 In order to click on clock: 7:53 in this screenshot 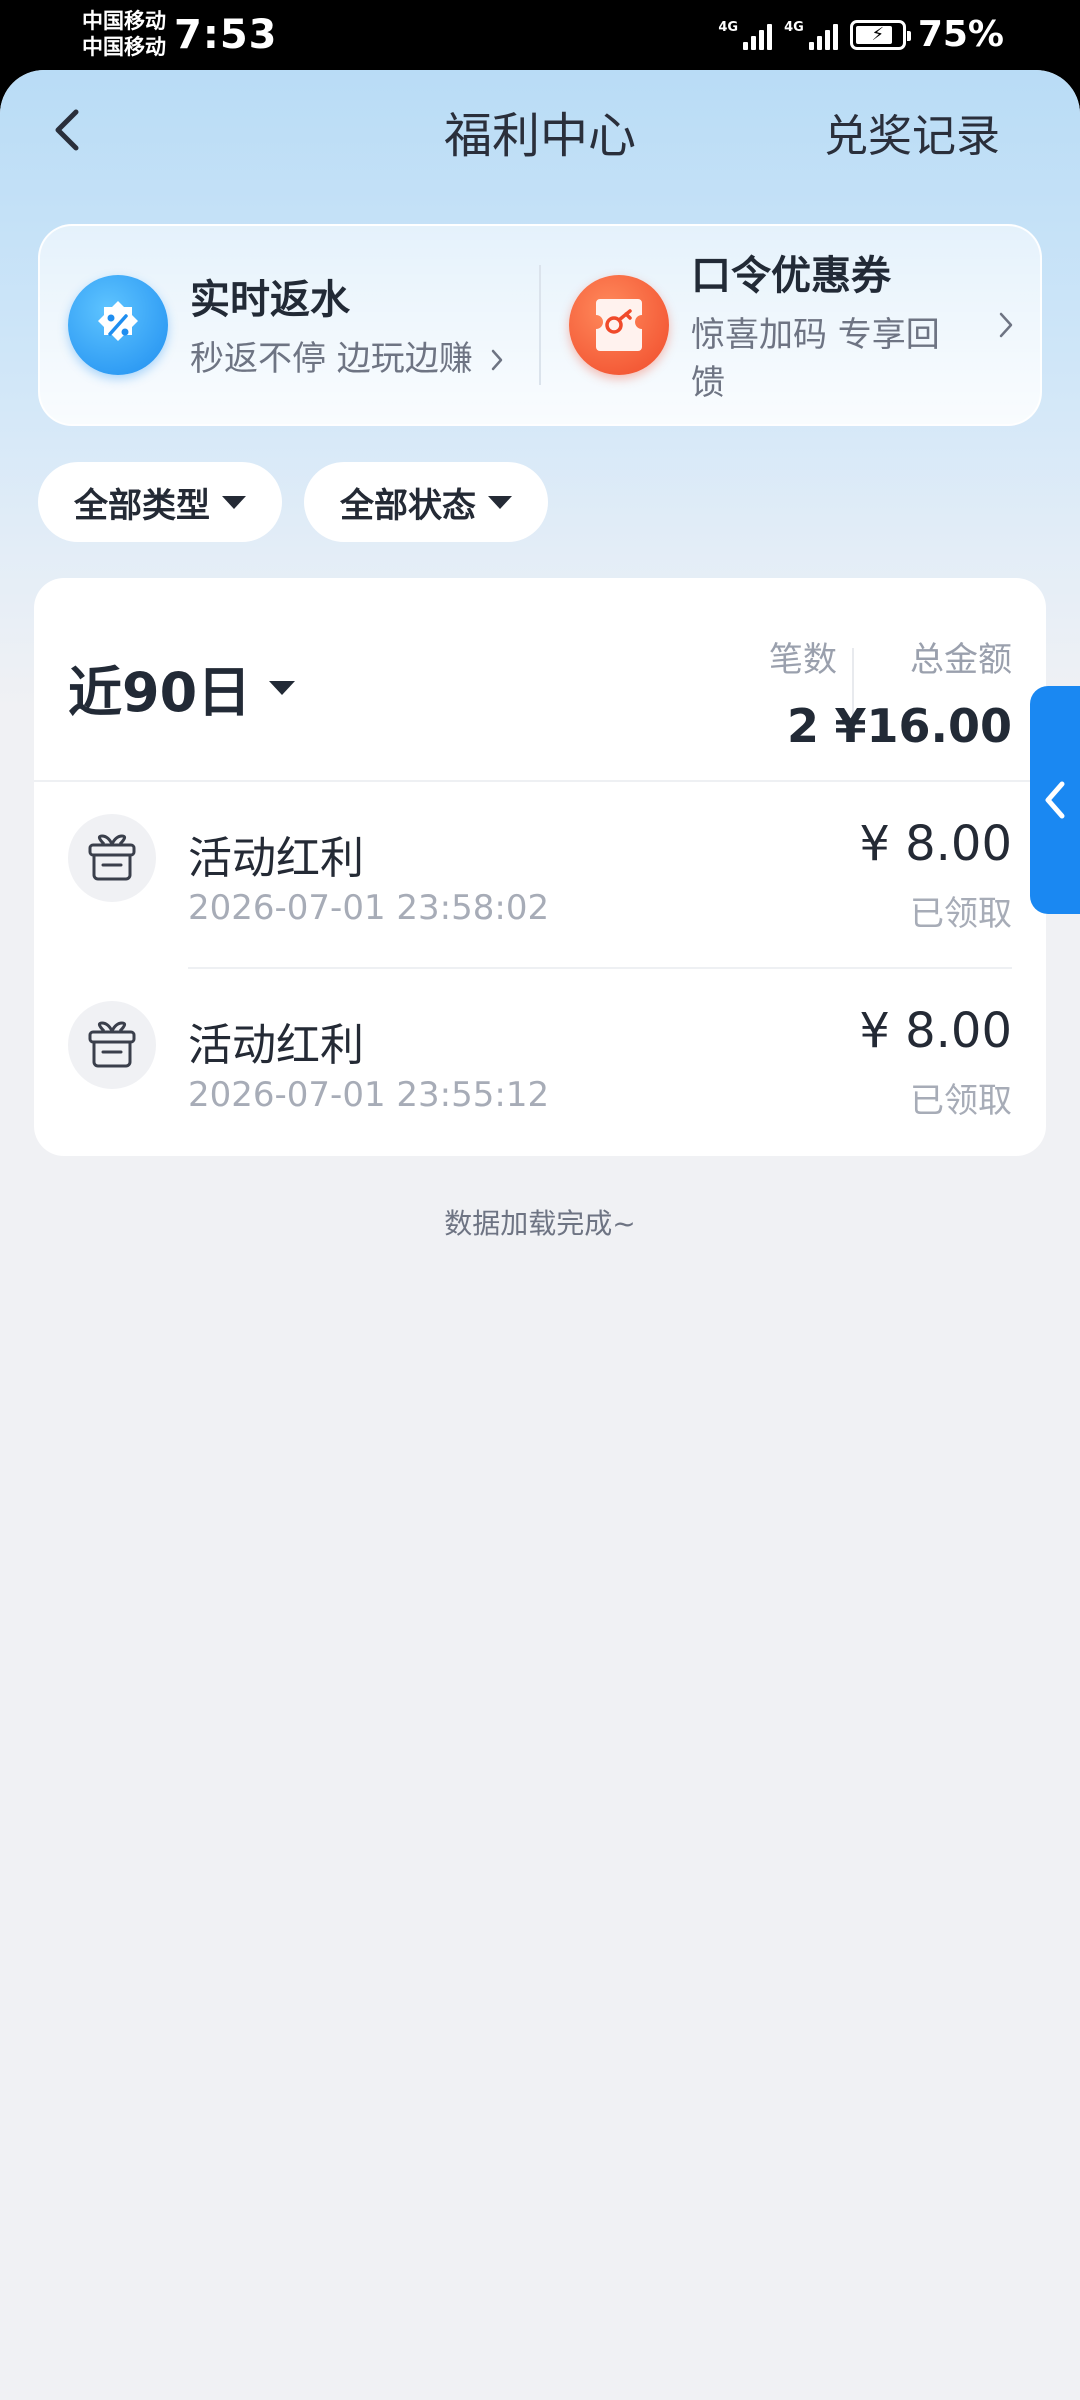, I will do `click(226, 35)`.